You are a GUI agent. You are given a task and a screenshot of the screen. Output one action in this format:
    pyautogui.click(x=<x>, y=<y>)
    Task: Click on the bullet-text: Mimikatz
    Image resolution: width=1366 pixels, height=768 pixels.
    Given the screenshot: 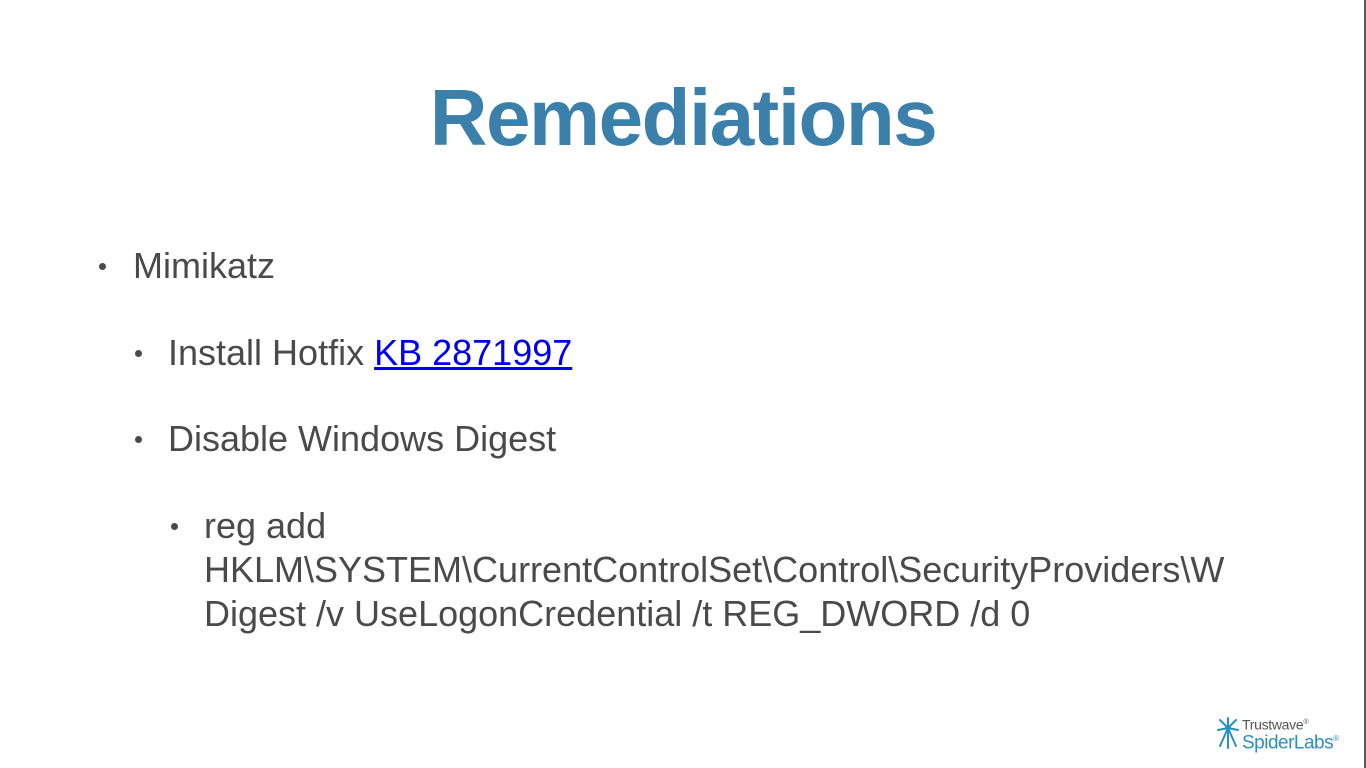 What is the action you would take?
    pyautogui.click(x=204, y=265)
    